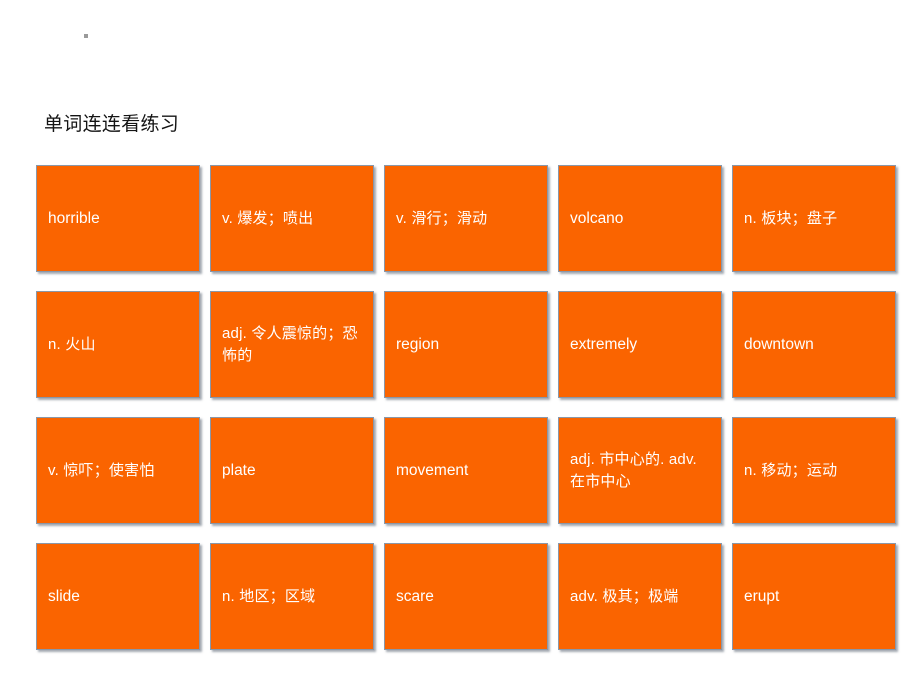  Describe the element at coordinates (269, 596) in the screenshot. I see `word-card-label: n. 地区；区域` at that location.